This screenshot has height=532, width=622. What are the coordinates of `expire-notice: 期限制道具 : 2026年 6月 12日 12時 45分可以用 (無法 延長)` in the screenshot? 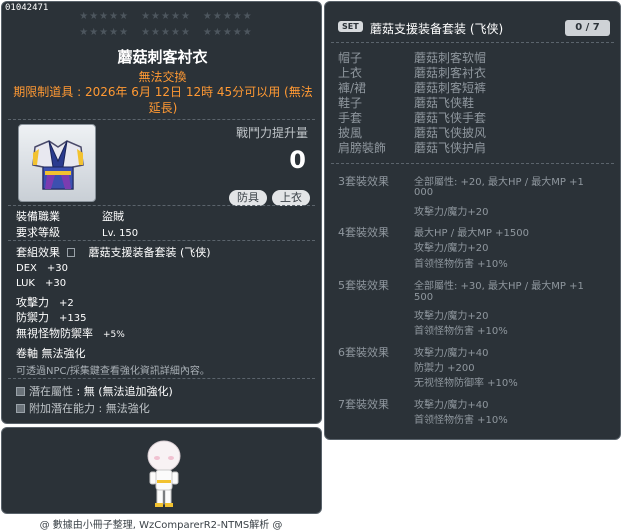 It's located at (163, 100).